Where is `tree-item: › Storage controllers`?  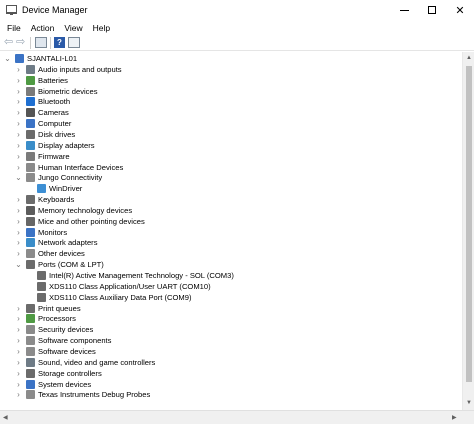 tree-item: › Storage controllers is located at coordinates (230, 373).